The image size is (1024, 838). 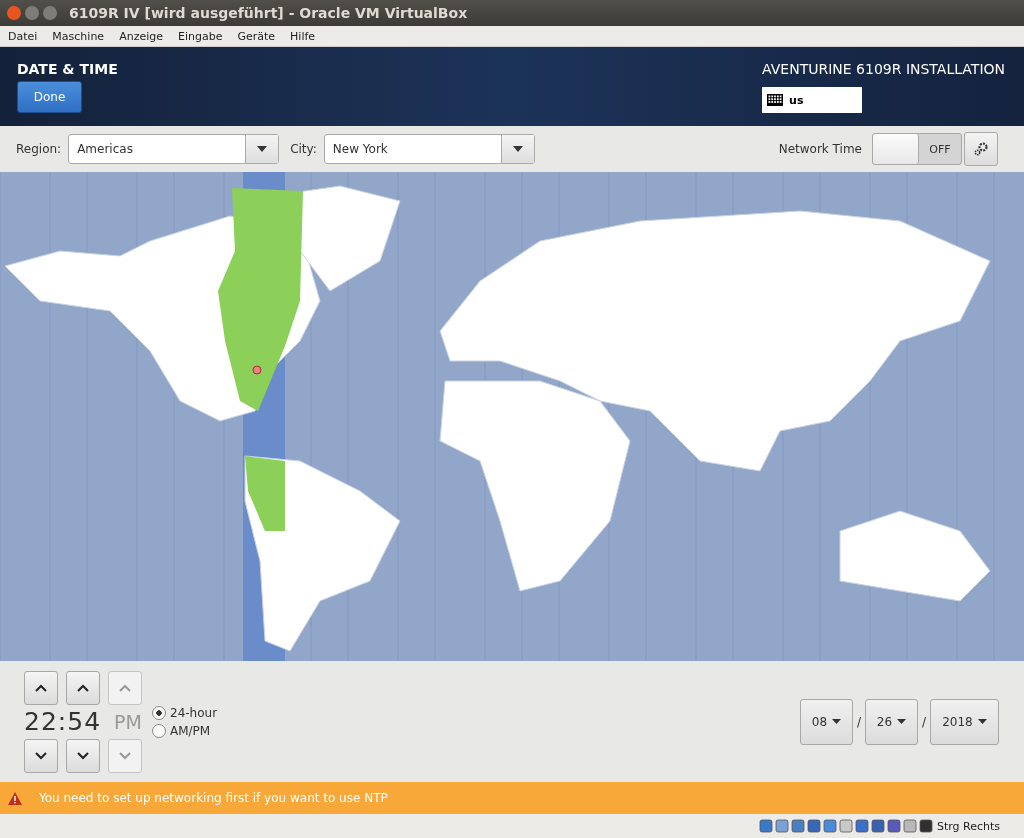 I want to click on ampm-display: PM, so click(x=128, y=721).